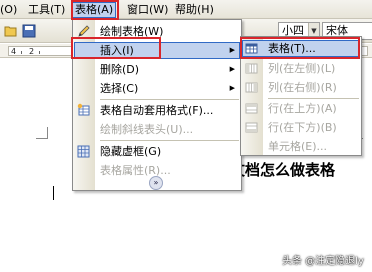 Image resolution: width=372 pixels, height=272 pixels. Describe the element at coordinates (117, 50) in the screenshot. I see `menu-item-label: 插入(I)` at that location.